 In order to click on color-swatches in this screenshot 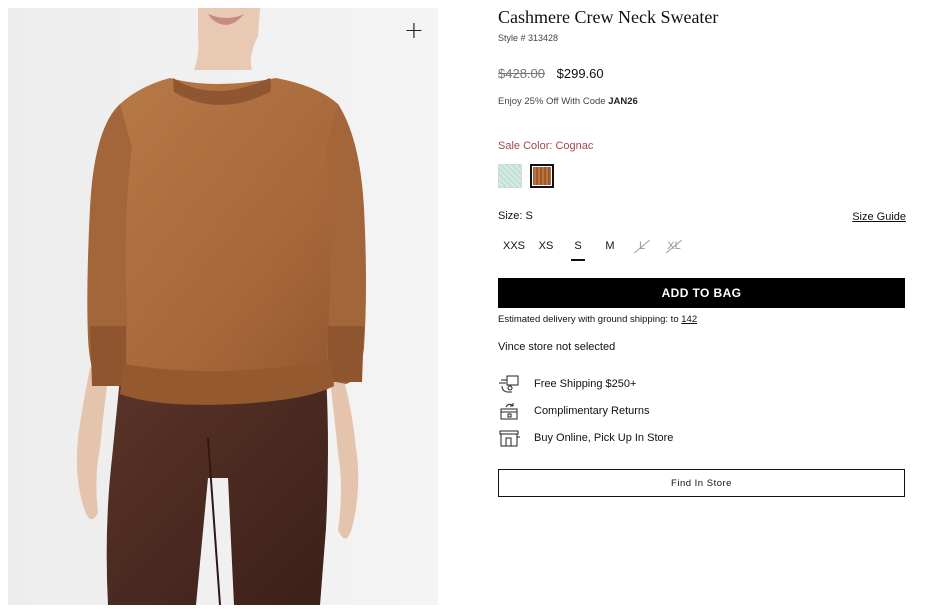, I will do `click(526, 176)`.